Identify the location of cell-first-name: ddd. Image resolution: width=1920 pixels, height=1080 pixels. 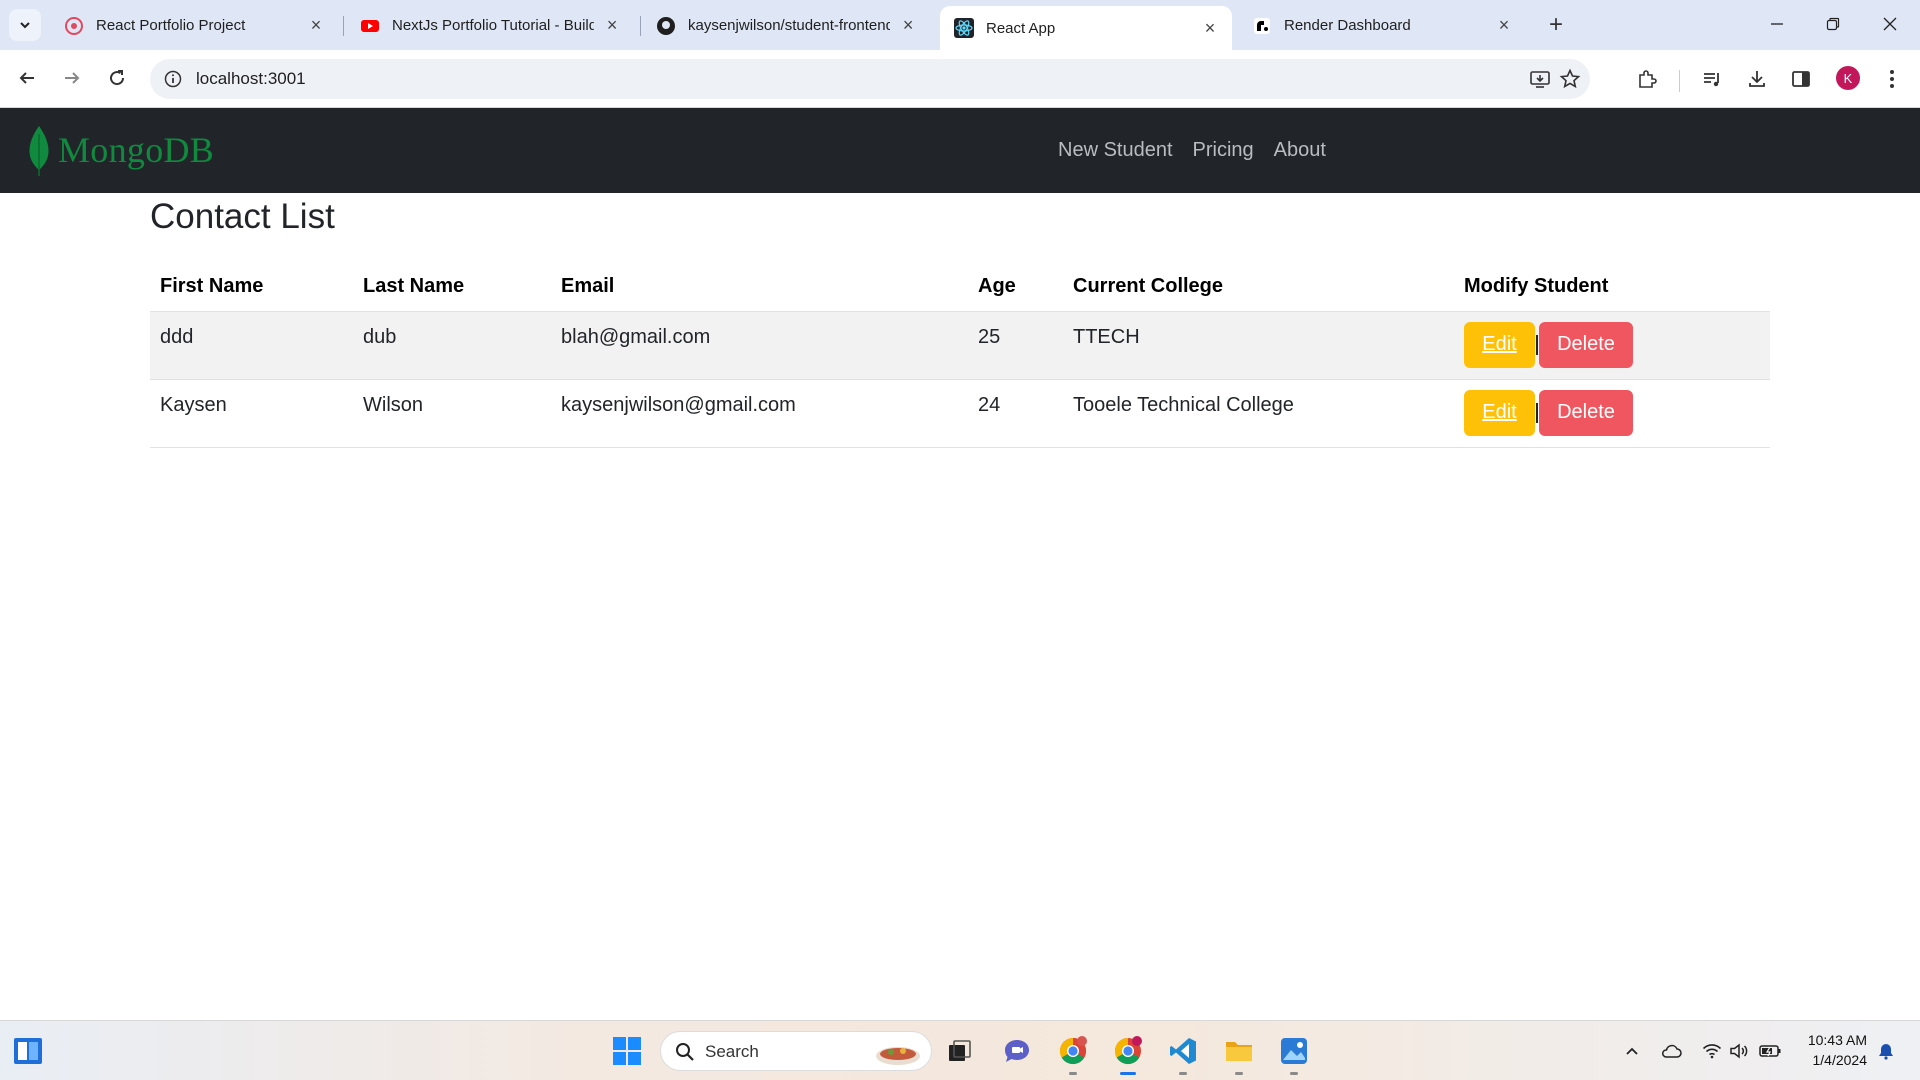
(251, 345).